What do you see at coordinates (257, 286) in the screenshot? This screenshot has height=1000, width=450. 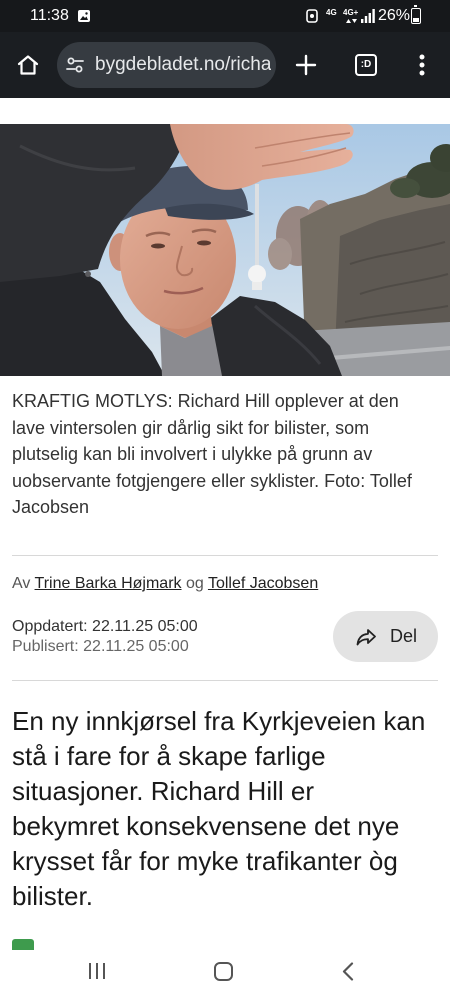 I see `photo-sign-plate` at bounding box center [257, 286].